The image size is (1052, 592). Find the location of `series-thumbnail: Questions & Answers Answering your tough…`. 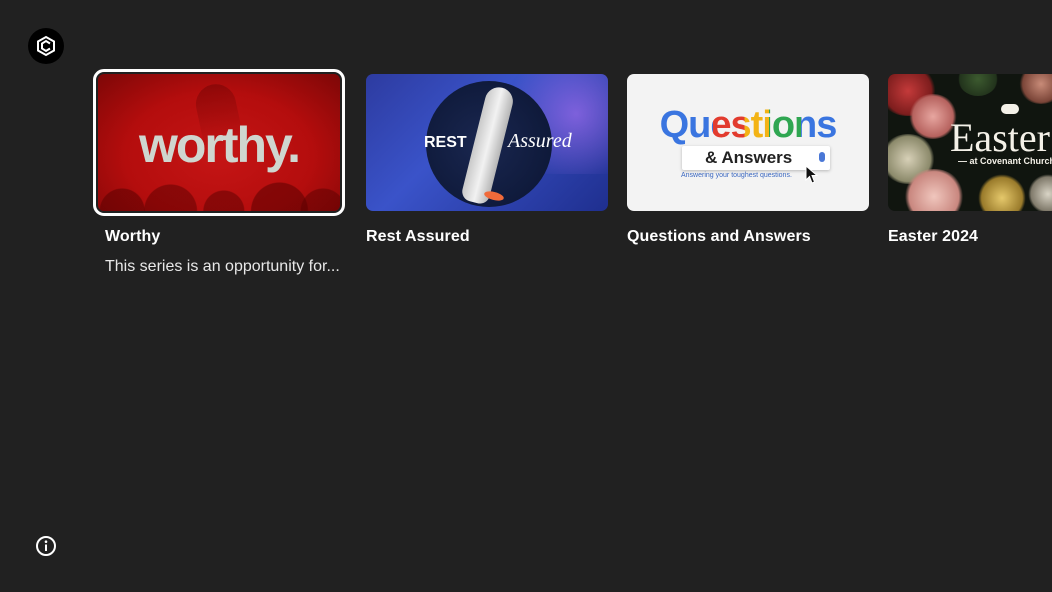

series-thumbnail: Questions & Answers Answering your tough… is located at coordinates (748, 142).